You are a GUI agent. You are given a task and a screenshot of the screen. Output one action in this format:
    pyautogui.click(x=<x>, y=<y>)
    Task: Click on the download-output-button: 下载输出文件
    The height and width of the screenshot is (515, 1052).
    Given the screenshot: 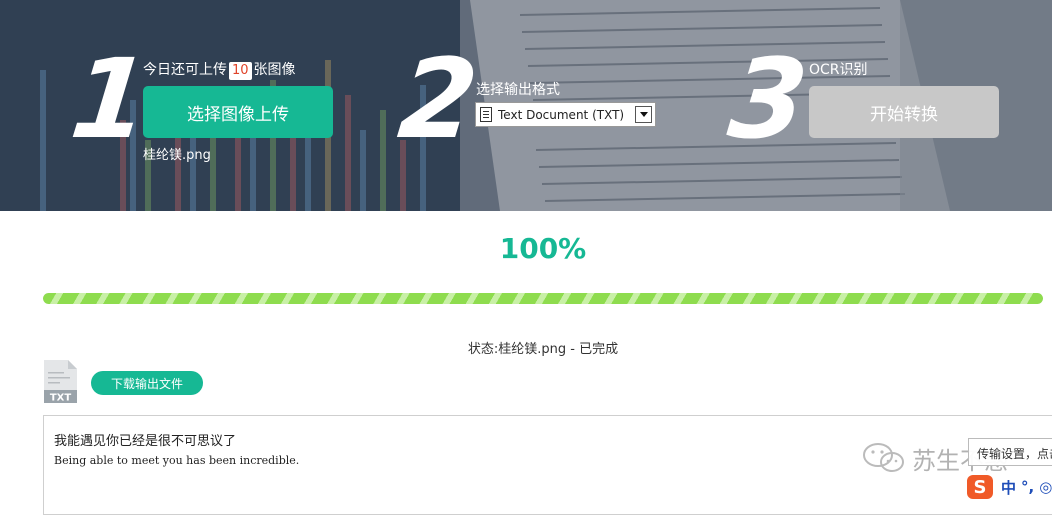 What is the action you would take?
    pyautogui.click(x=147, y=383)
    